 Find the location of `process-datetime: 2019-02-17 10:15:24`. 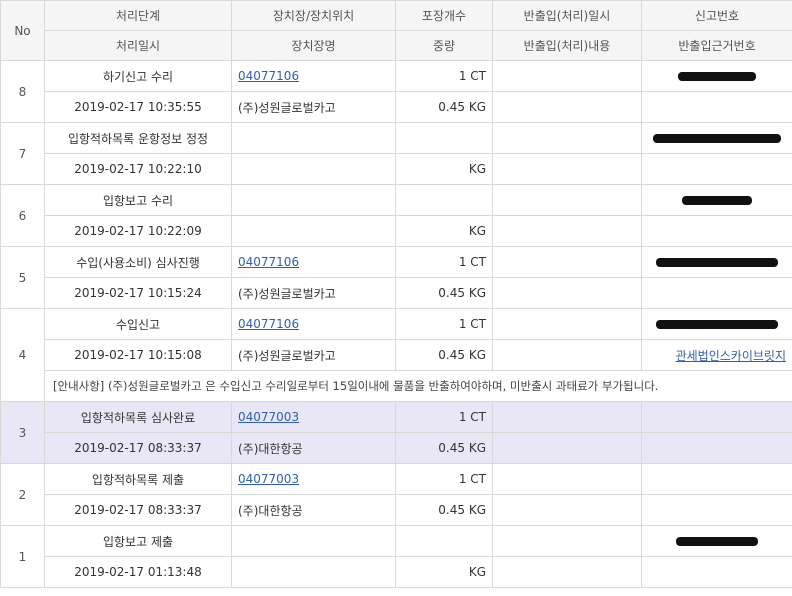

process-datetime: 2019-02-17 10:15:24 is located at coordinates (138, 293).